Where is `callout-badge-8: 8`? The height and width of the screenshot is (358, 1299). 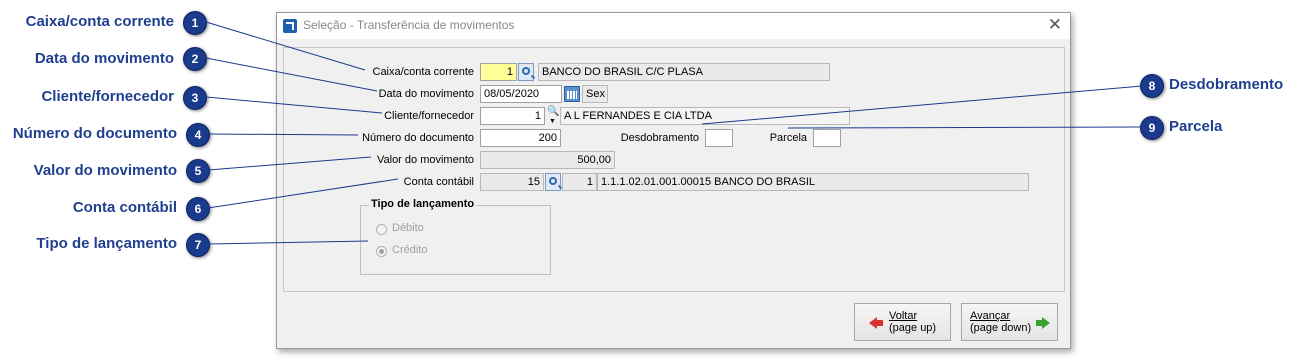 callout-badge-8: 8 is located at coordinates (1152, 86).